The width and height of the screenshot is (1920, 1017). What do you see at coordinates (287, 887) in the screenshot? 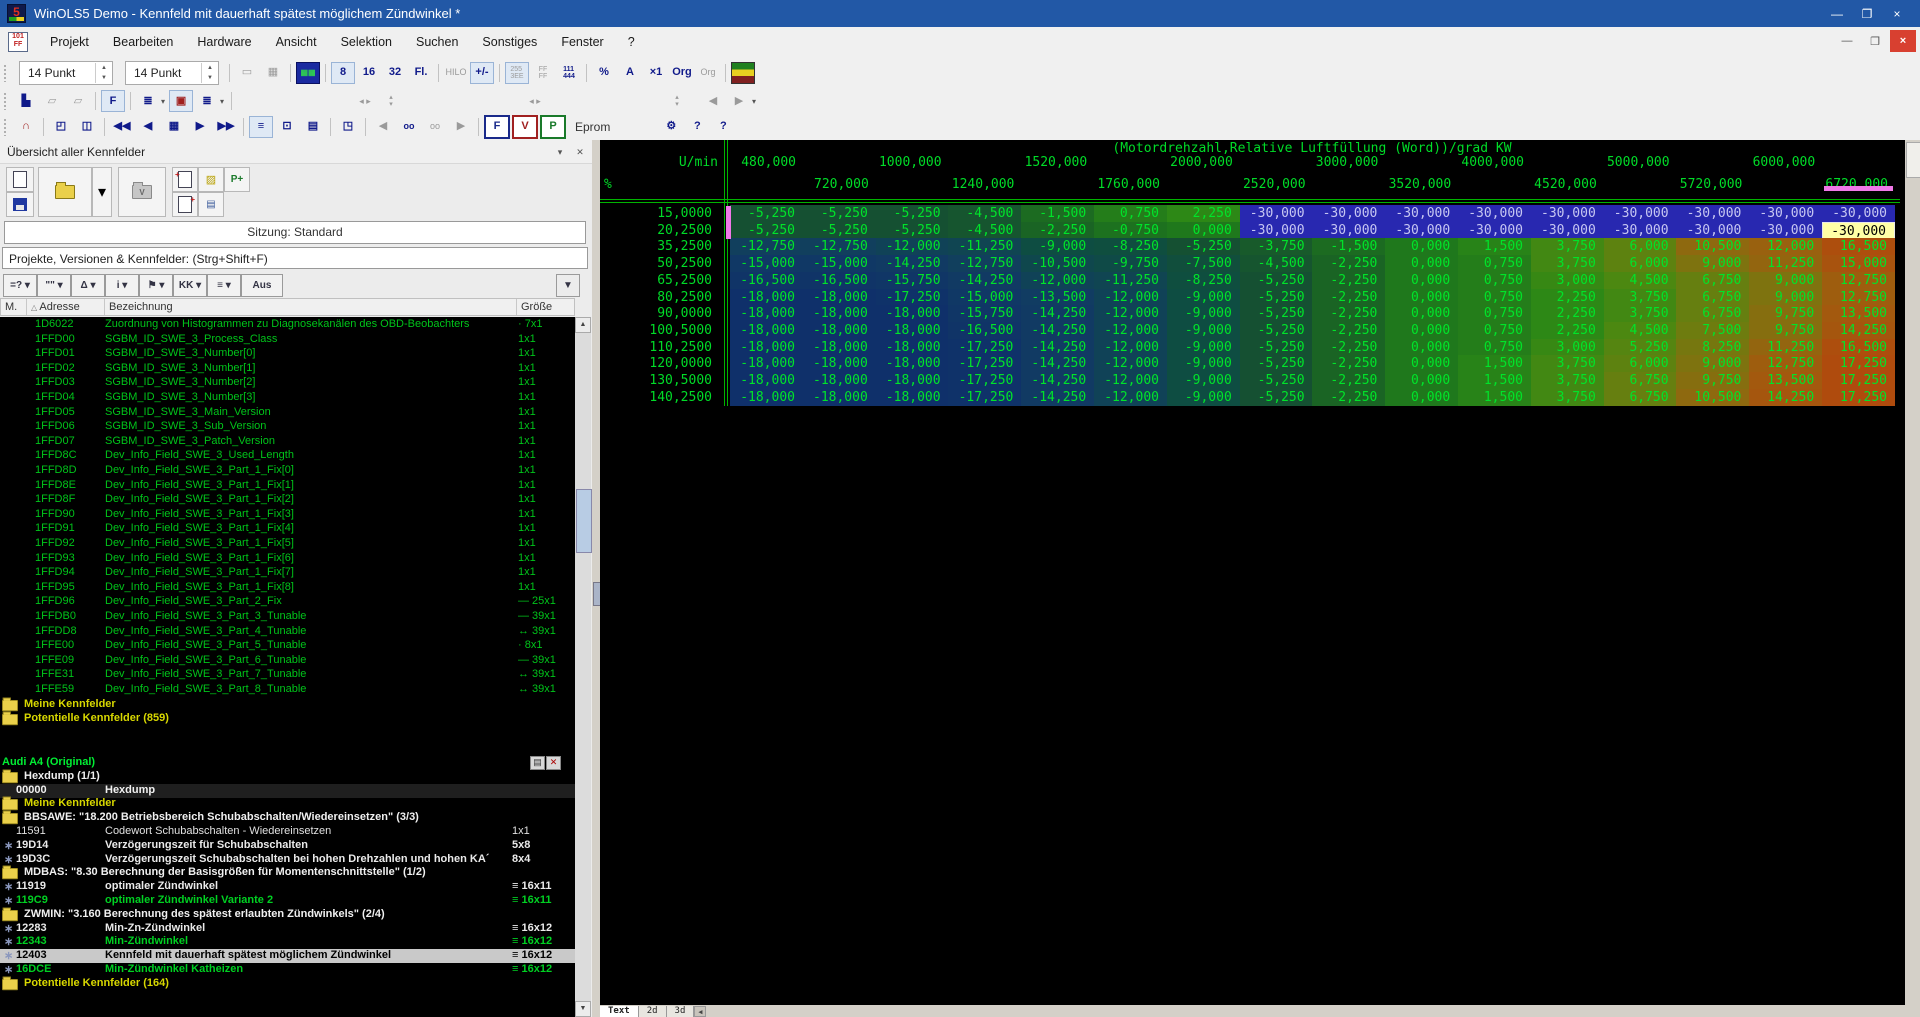
I see `tree-map-row: ∗ 11919 optimaler Zündwinkel ≡ 16x11` at bounding box center [287, 887].